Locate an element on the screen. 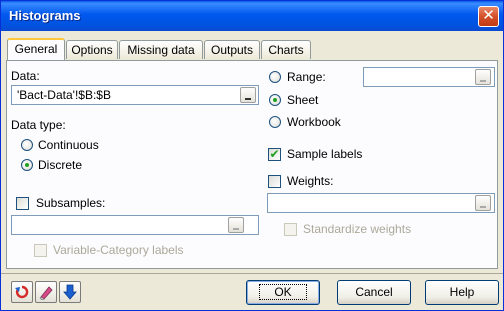  title-bar: Histograms ✕ is located at coordinates (252, 16).